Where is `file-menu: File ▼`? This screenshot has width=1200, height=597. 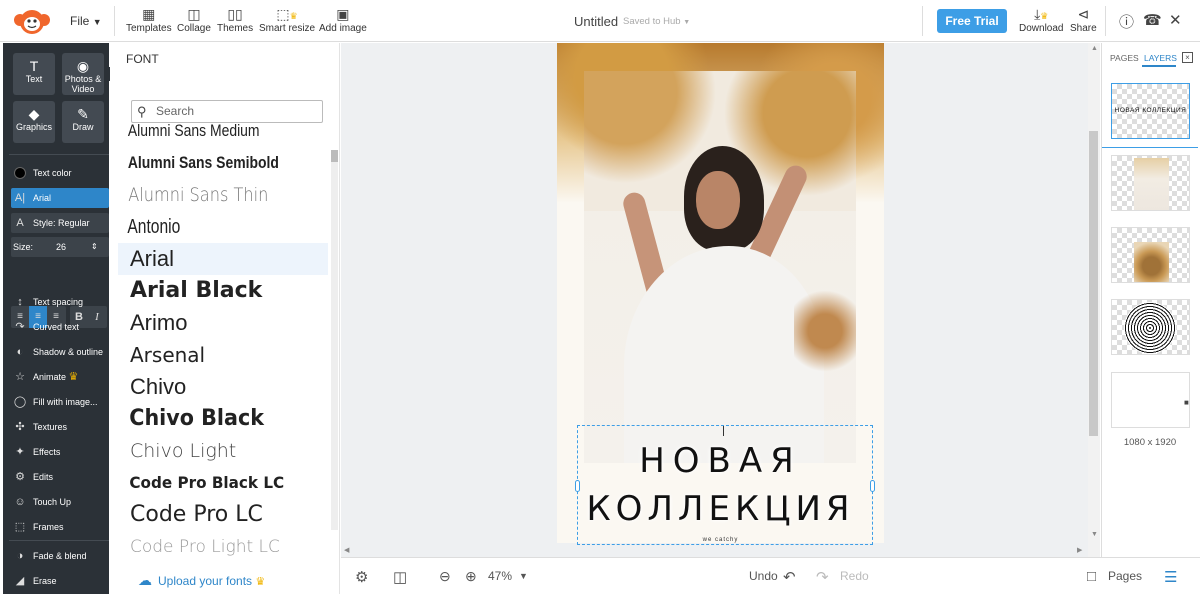 file-menu: File ▼ is located at coordinates (86, 21).